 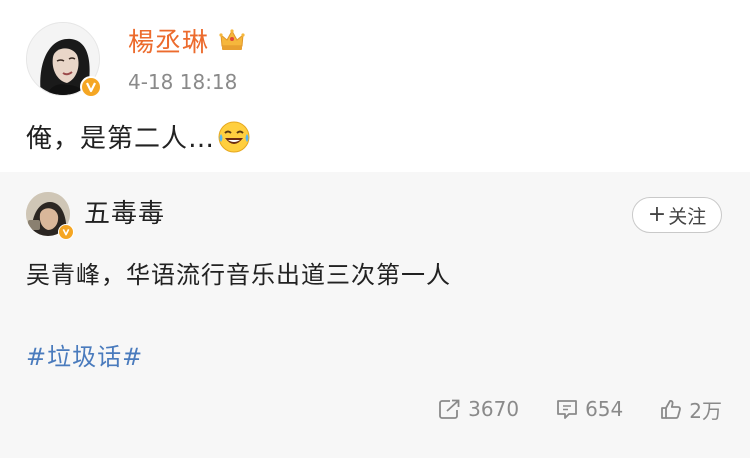 I want to click on author-avatar, so click(x=65, y=61).